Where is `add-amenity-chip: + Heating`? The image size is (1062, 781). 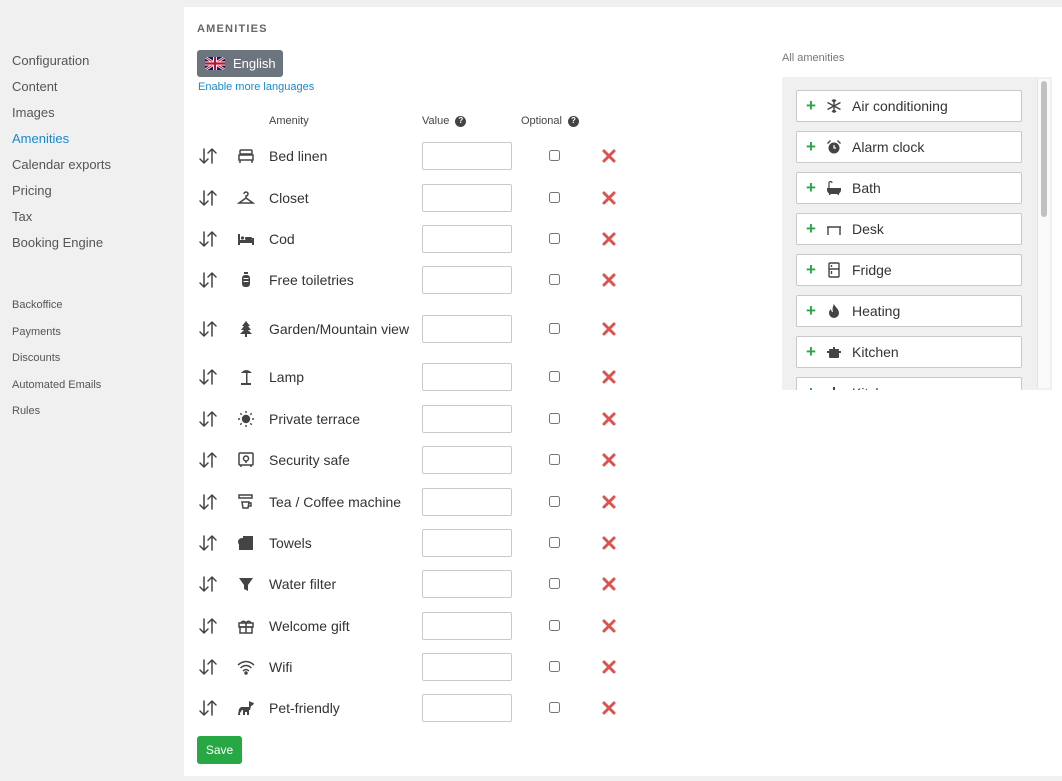 add-amenity-chip: + Heating is located at coordinates (909, 311).